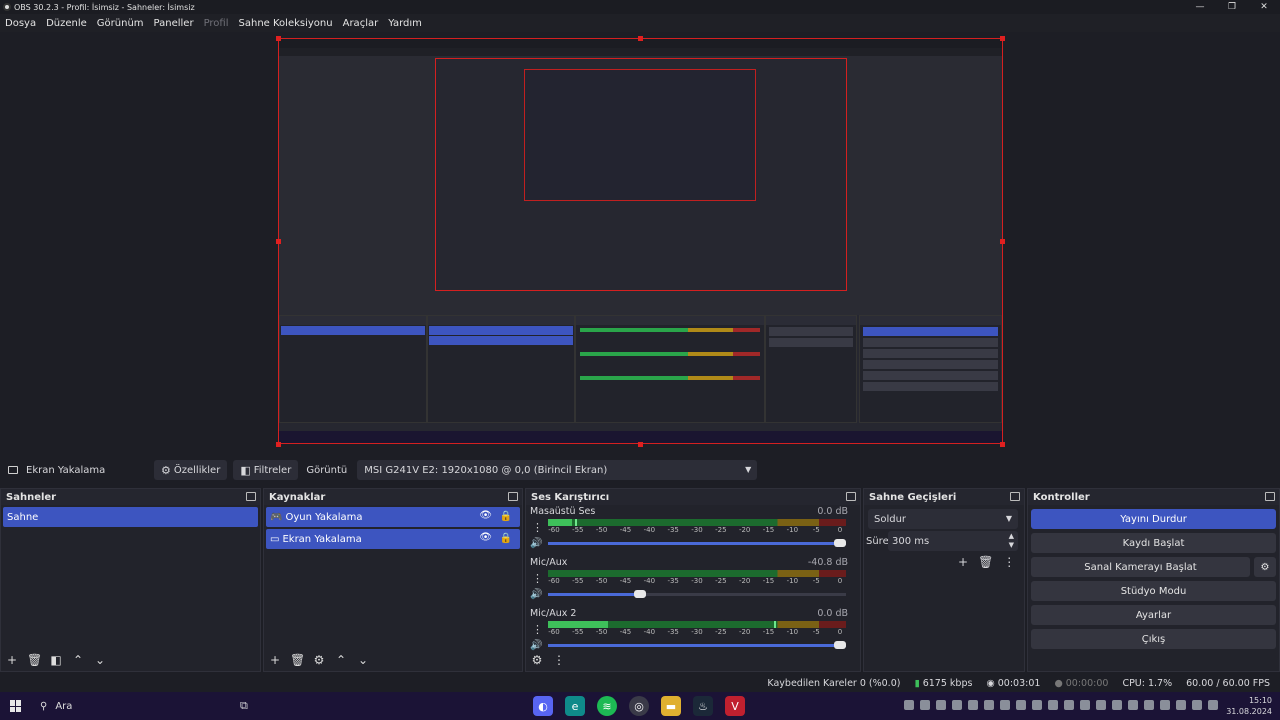 The height and width of the screenshot is (720, 1280). I want to click on menu-file: Dosya, so click(20, 23).